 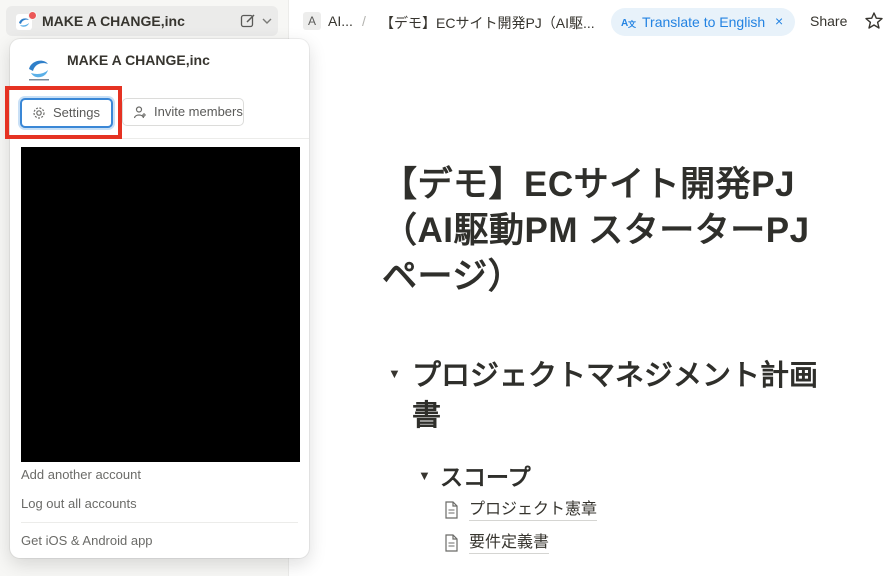 What do you see at coordinates (139, 112) in the screenshot?
I see `add-person-icon` at bounding box center [139, 112].